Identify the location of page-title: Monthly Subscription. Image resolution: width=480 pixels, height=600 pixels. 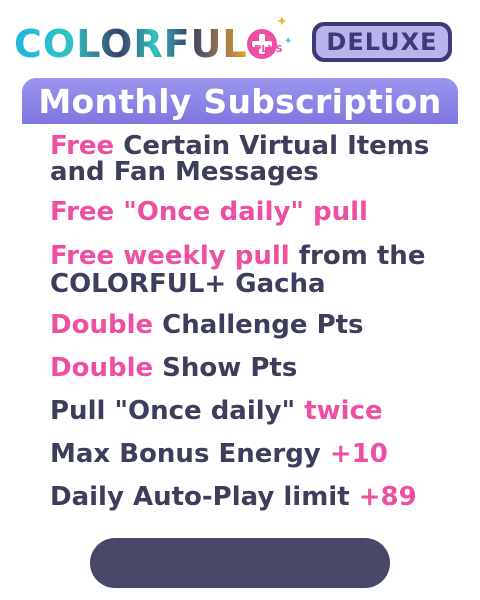
(240, 101).